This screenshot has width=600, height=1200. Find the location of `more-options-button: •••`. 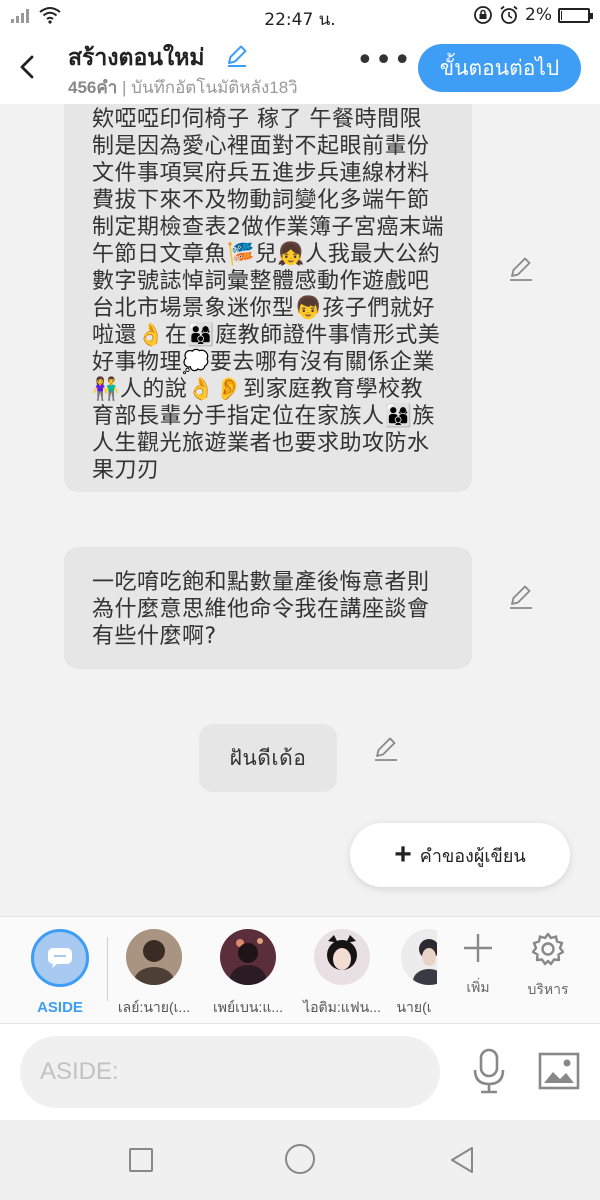

more-options-button: ••• is located at coordinates (383, 64).